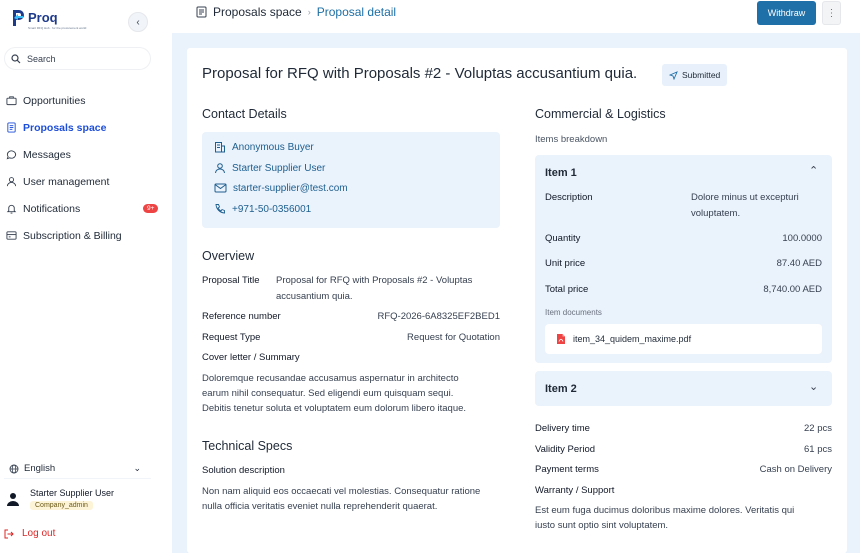 This screenshot has height=553, width=860. Describe the element at coordinates (813, 170) in the screenshot. I see `chevron-up-icon: ⌃` at that location.